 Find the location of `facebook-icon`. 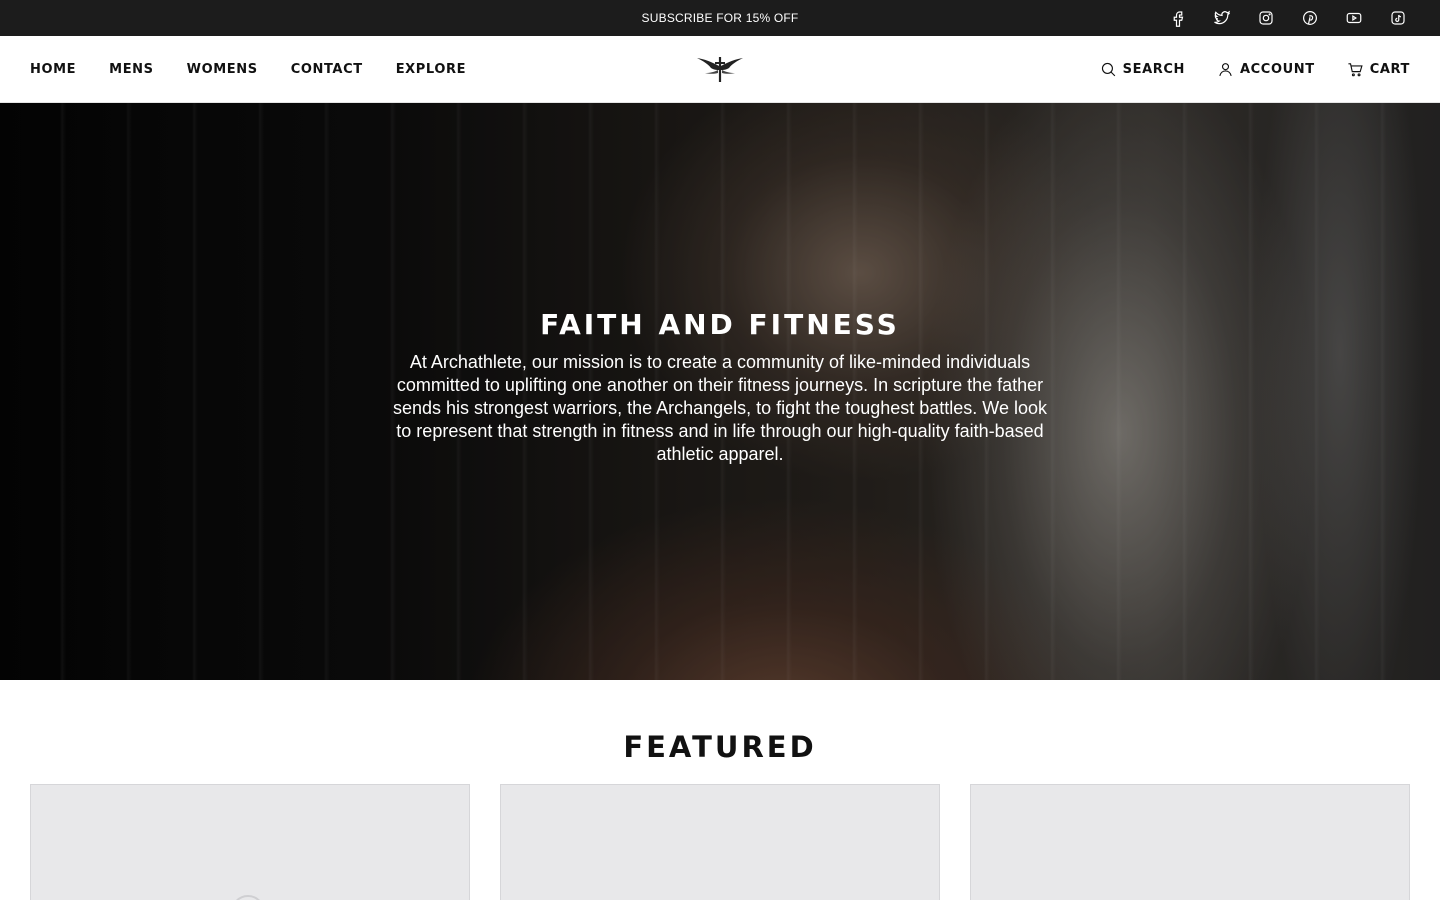

facebook-icon is located at coordinates (1178, 18).